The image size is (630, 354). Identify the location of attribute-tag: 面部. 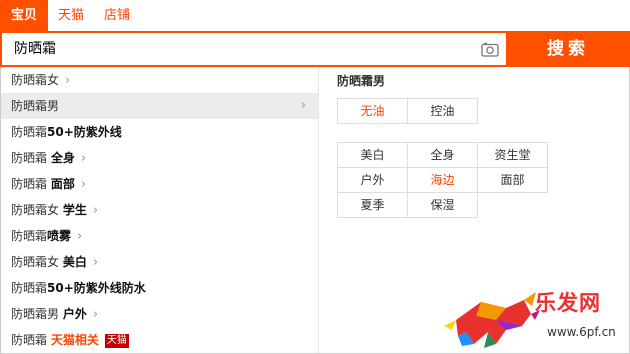
(512, 180).